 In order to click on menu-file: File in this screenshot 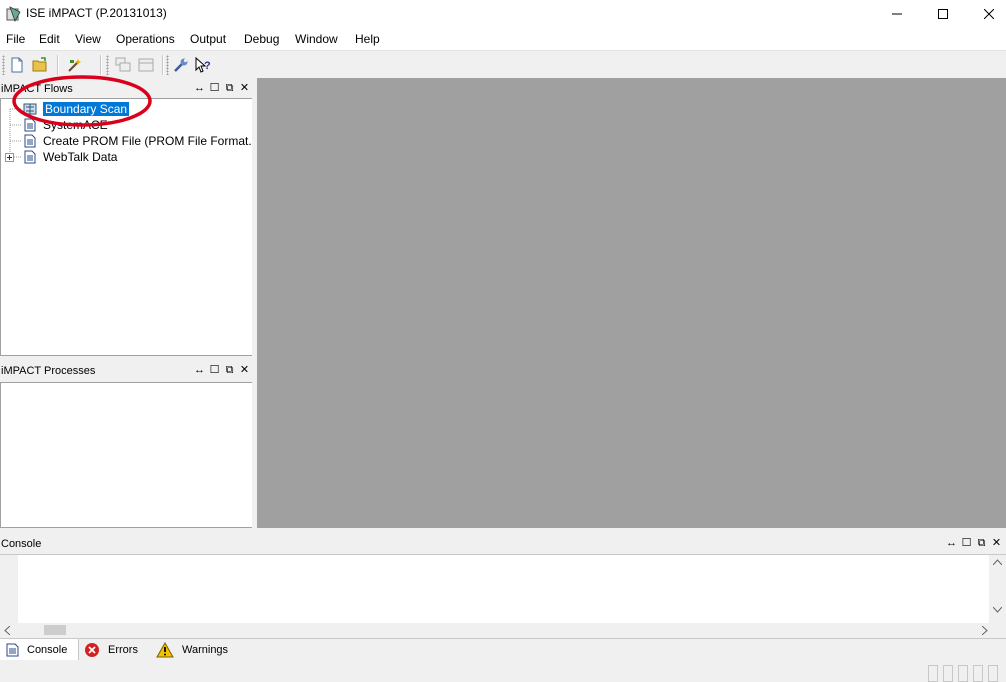, I will do `click(15, 39)`.